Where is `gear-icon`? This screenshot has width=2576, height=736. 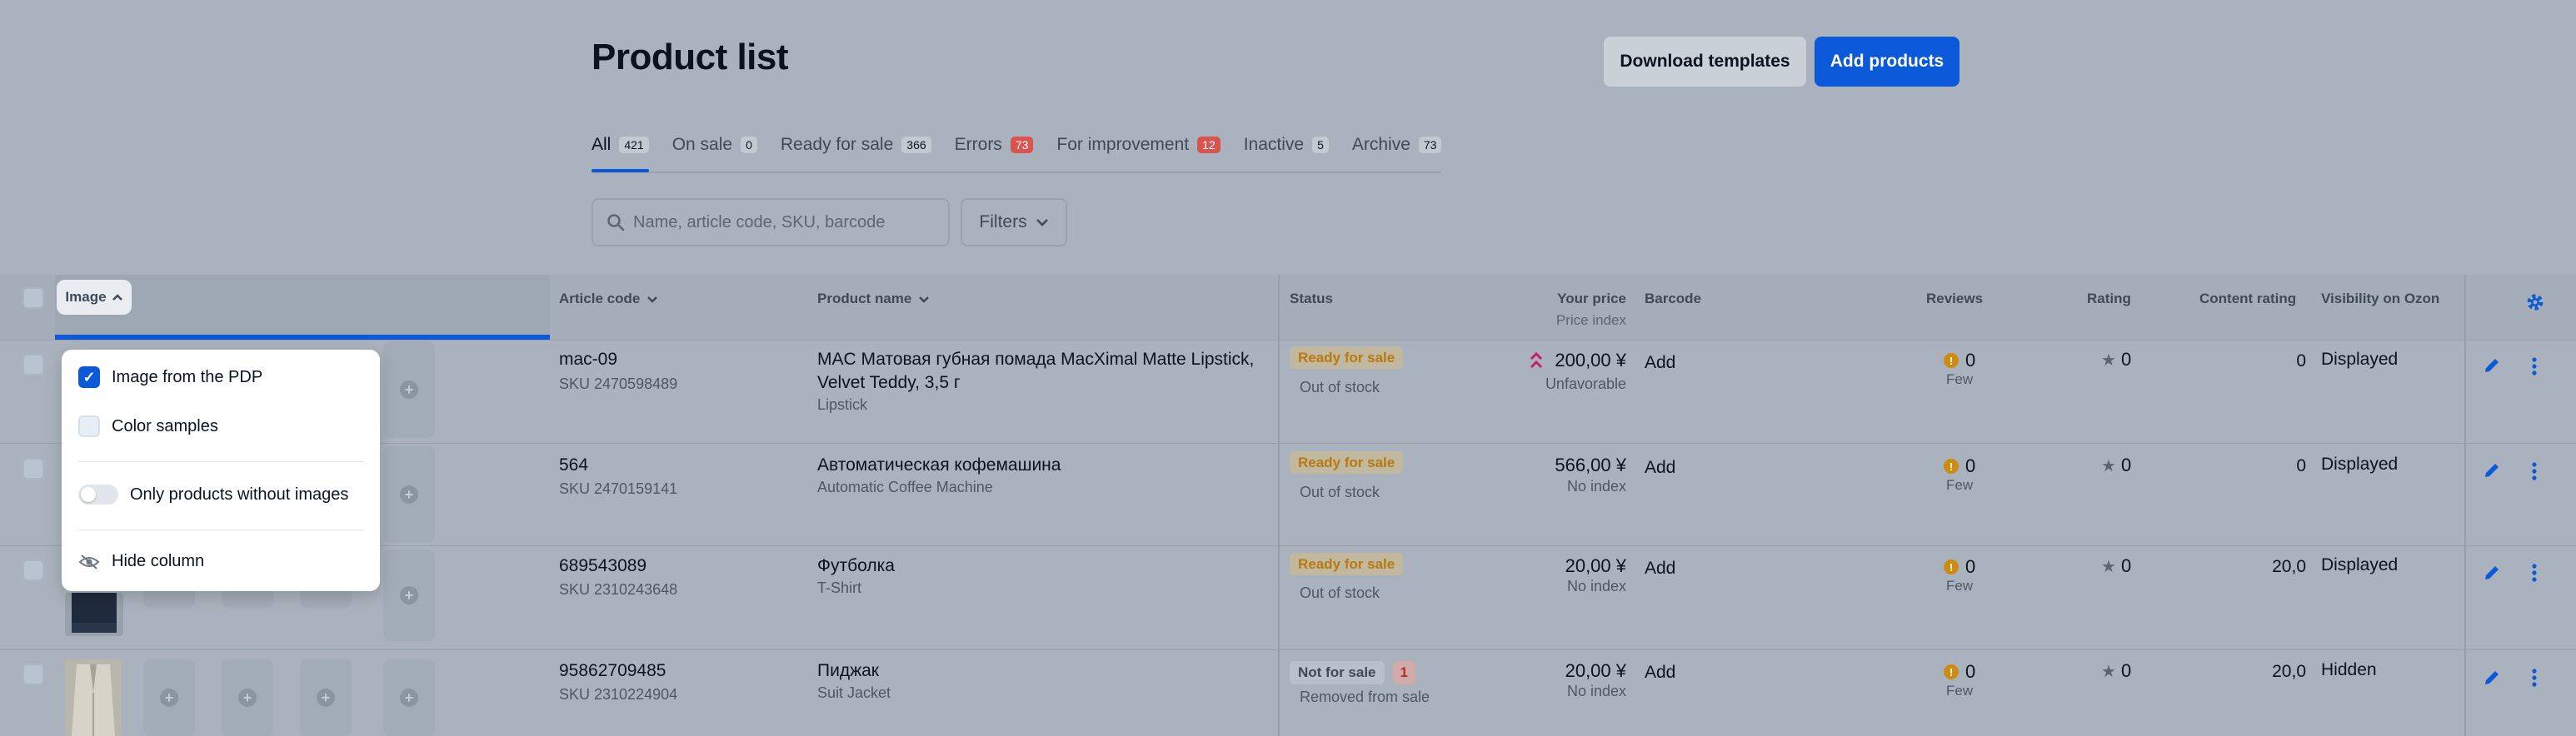
gear-icon is located at coordinates (2535, 302).